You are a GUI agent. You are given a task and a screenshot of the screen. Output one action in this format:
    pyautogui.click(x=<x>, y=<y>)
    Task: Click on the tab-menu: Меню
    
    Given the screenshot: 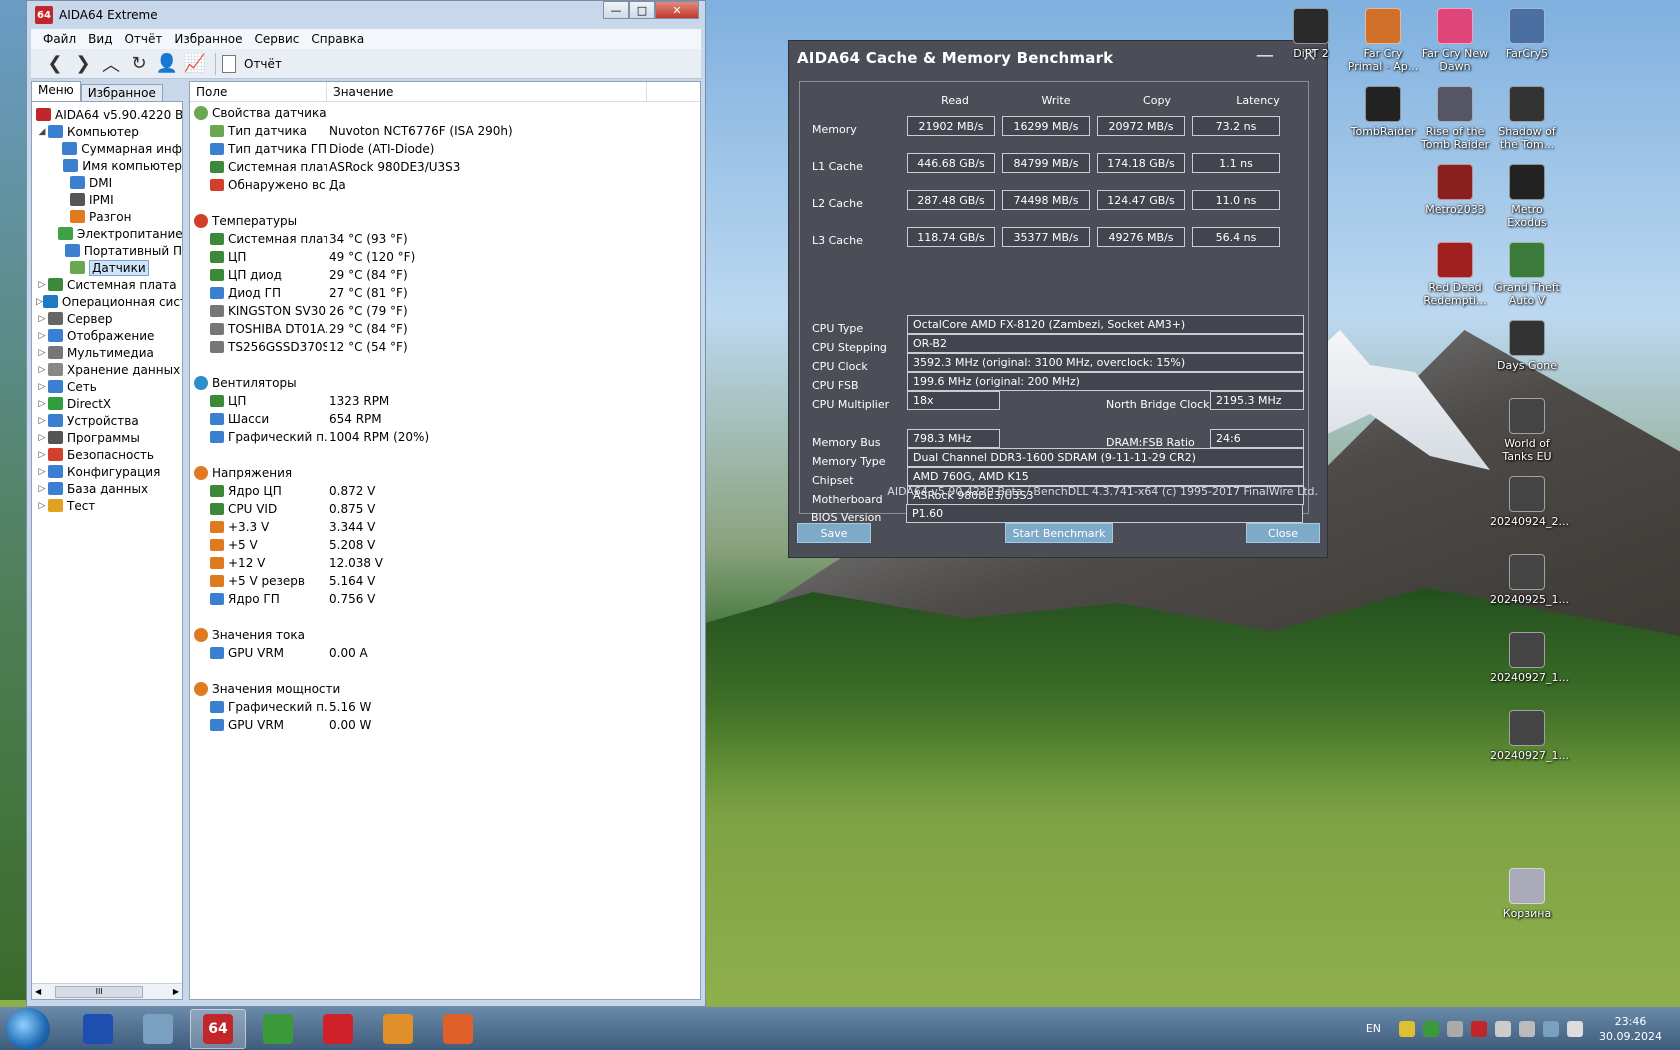 What is the action you would take?
    pyautogui.click(x=56, y=91)
    